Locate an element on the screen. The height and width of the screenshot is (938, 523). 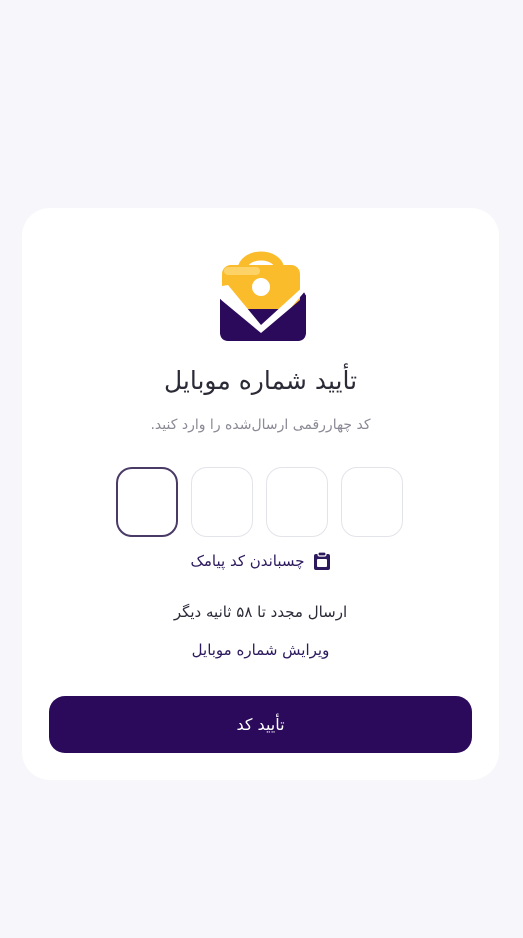
edit-mobile-number-link: ویرایش شماره موبایل is located at coordinates (260, 650).